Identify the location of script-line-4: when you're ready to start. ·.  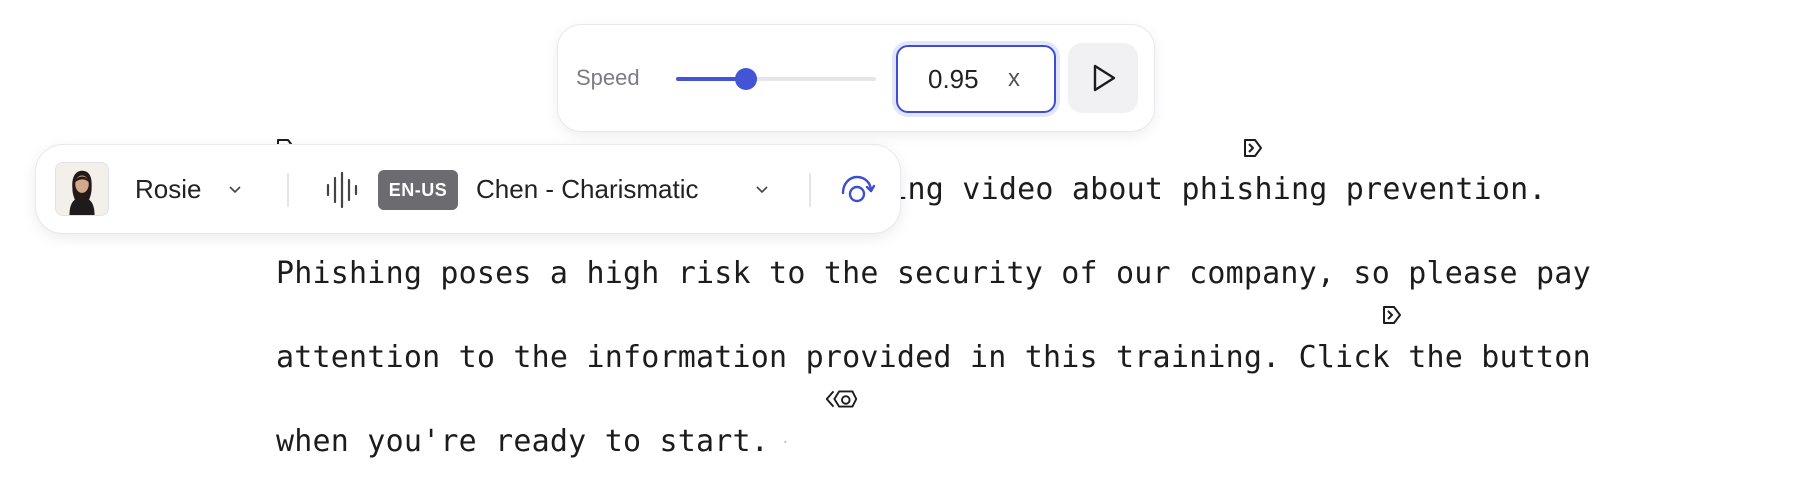
(533, 442).